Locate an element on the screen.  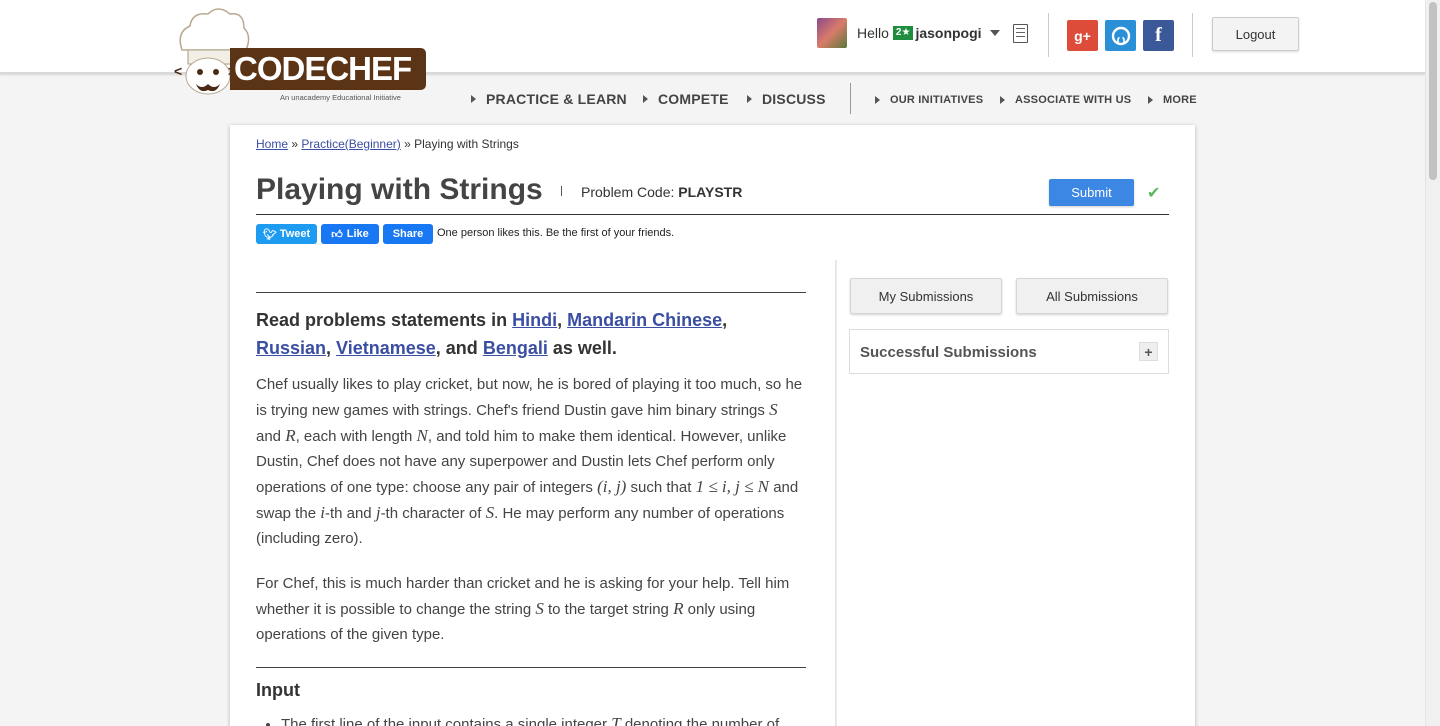
math-var: N is located at coordinates (422, 435).